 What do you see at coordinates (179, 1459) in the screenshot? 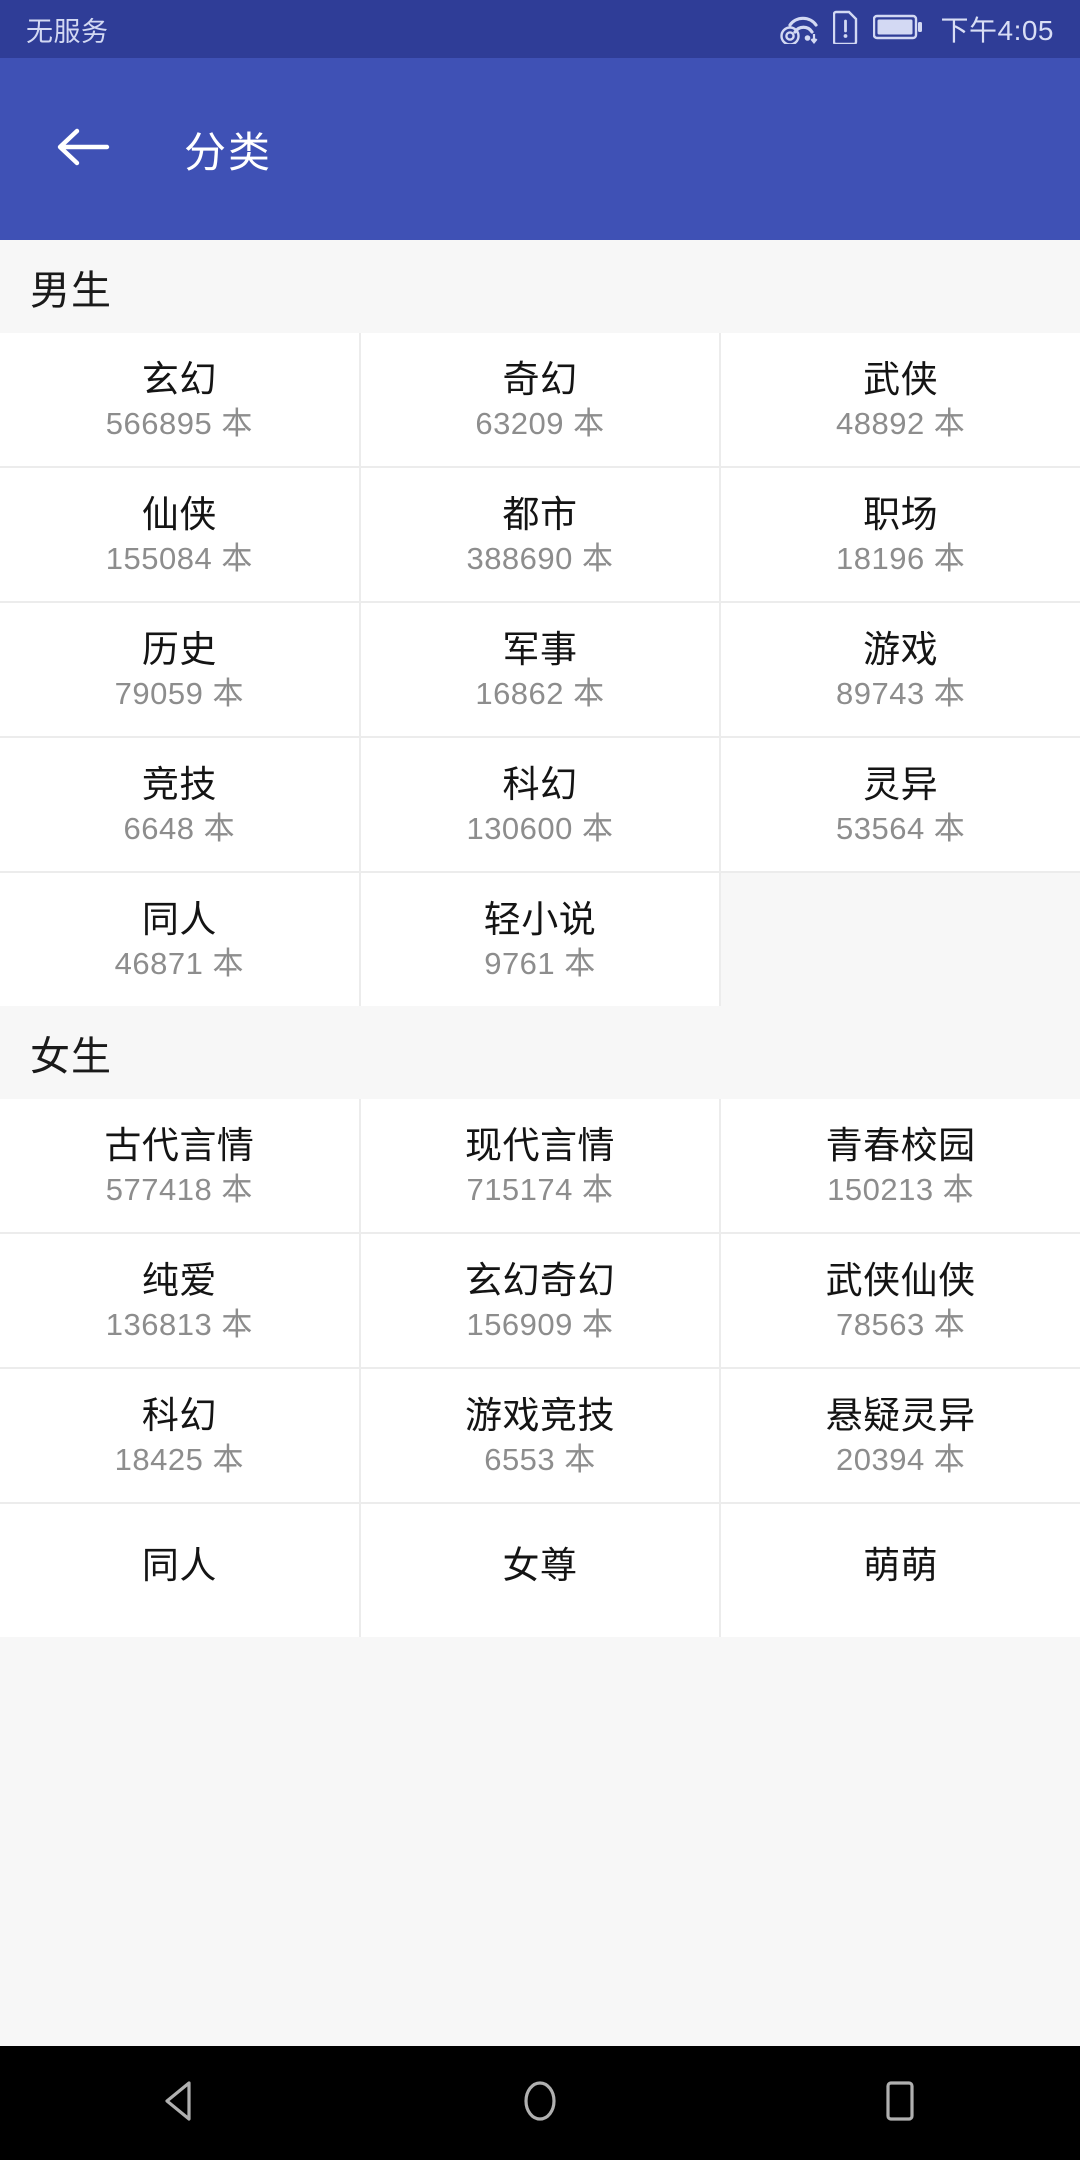
I see `category-count: 18425 本` at bounding box center [179, 1459].